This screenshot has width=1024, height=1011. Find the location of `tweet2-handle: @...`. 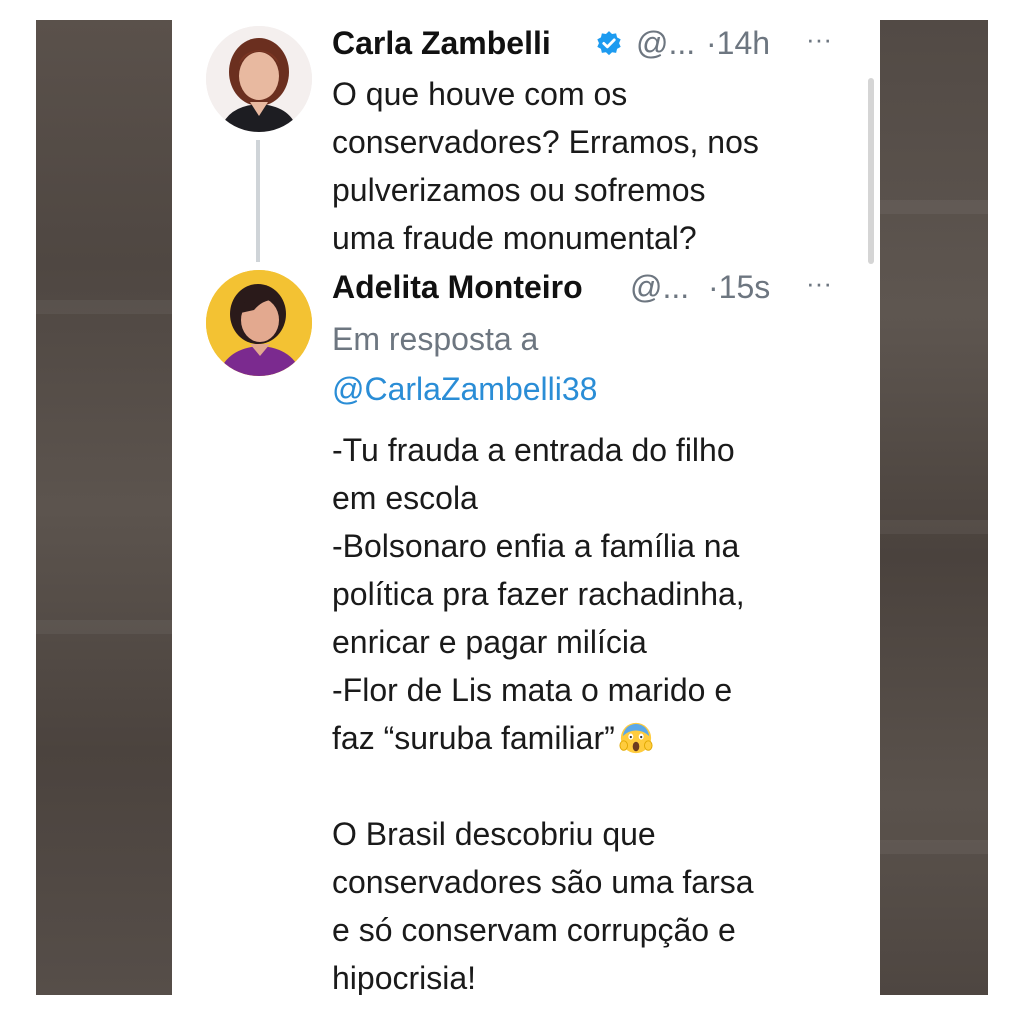

tweet2-handle: @... is located at coordinates (659, 287).